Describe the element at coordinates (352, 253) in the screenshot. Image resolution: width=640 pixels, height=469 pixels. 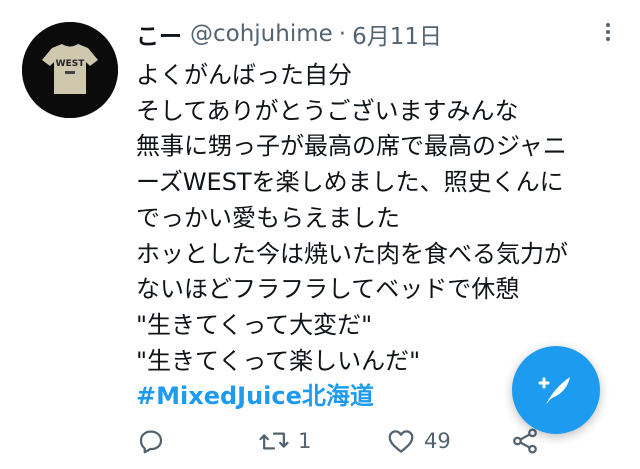
I see `tweet-line: ホッとした今は焼いた肉を食べる気力が` at that location.